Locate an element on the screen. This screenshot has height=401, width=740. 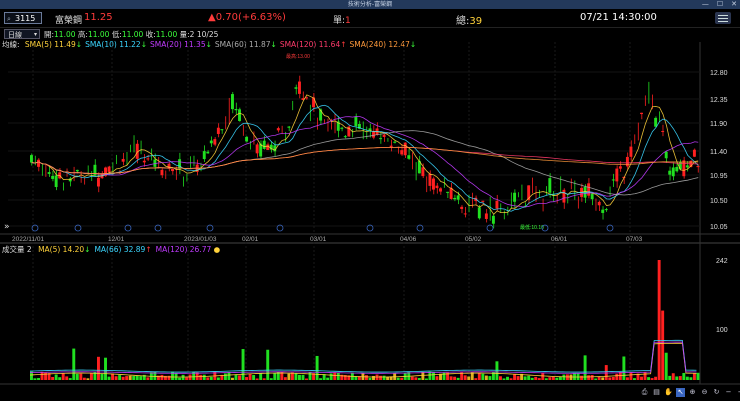
plus-icon: + is located at coordinates (738, 392).